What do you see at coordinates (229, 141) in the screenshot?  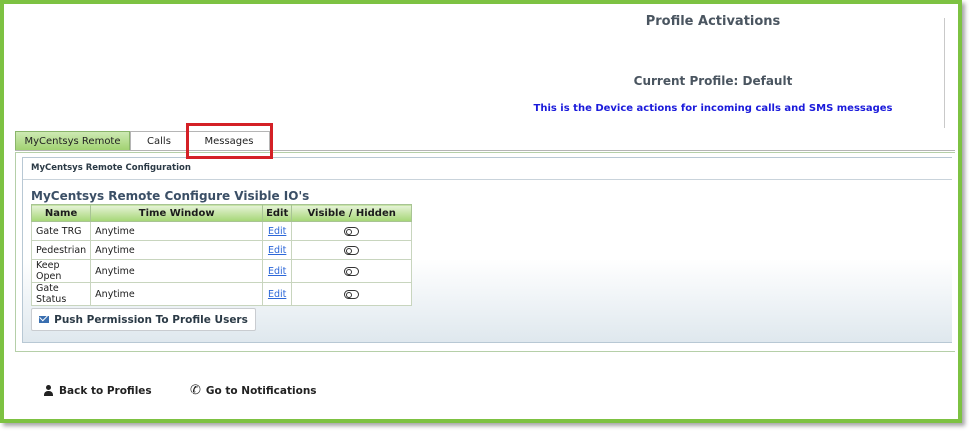 I see `messages-tab-highlight` at bounding box center [229, 141].